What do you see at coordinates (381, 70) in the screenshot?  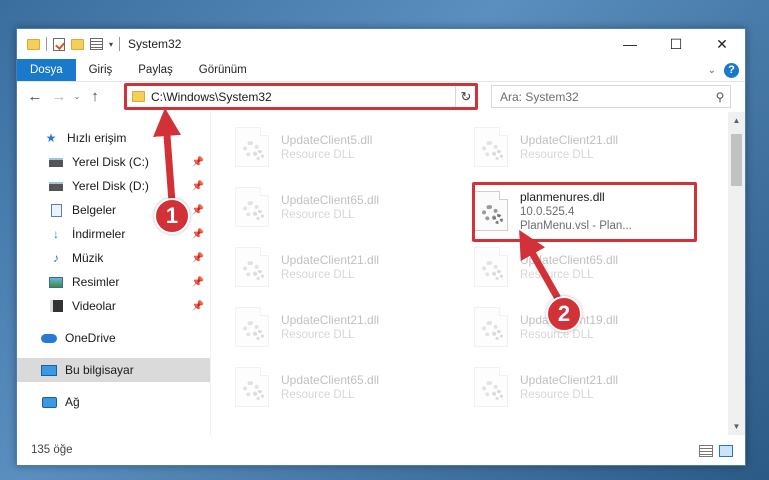 I see `ribbon-tabs: Dosya Giriş Paylaş Görünüm ⌄ ?` at bounding box center [381, 70].